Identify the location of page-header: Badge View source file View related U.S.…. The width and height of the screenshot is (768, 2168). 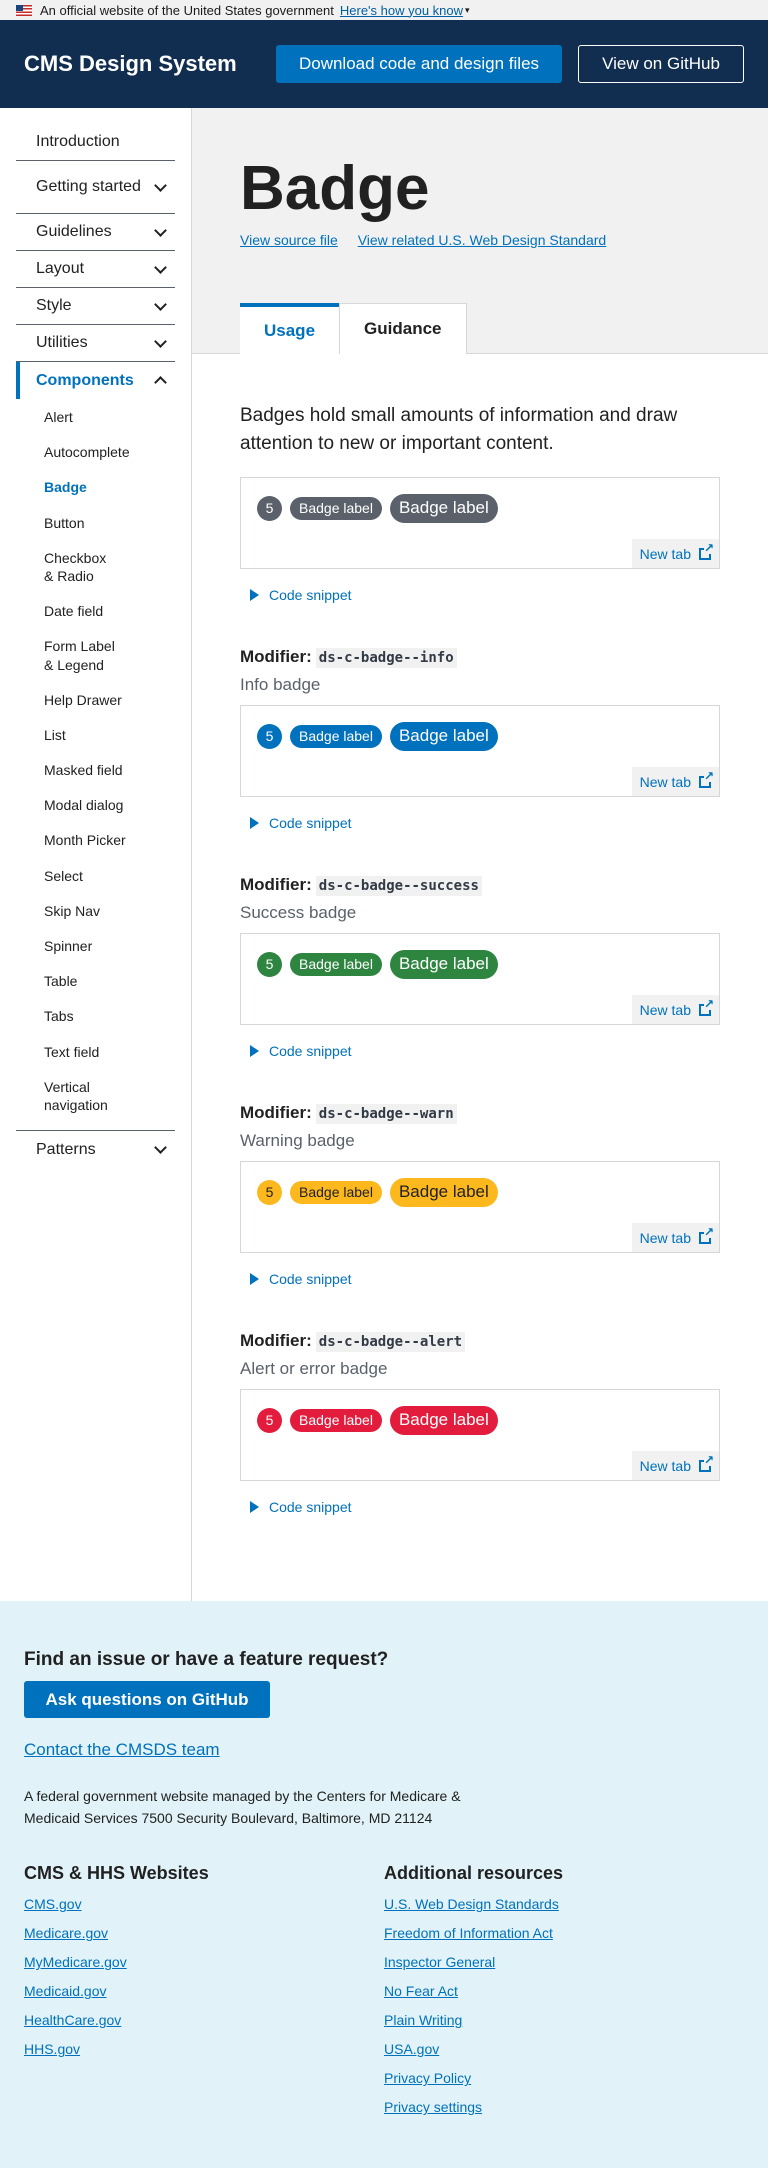
(480, 231).